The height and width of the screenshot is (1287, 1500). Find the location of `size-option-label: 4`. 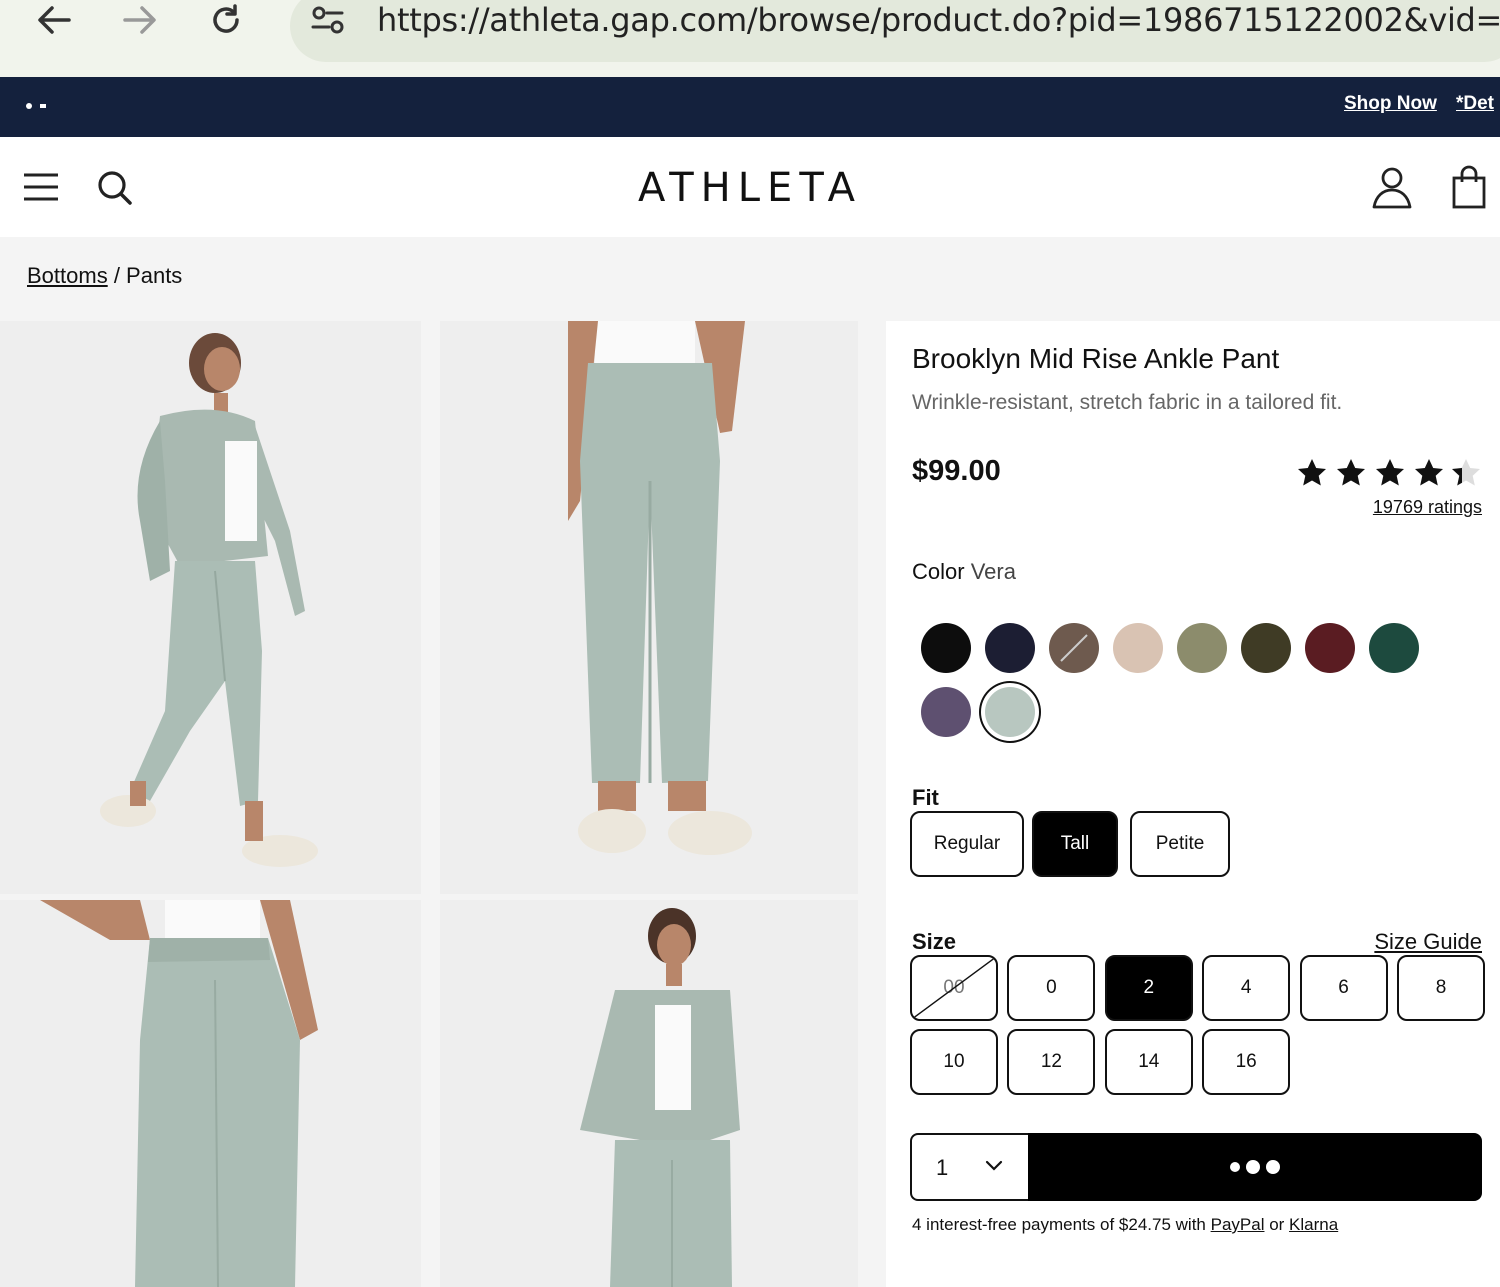

size-option-label: 4 is located at coordinates (1246, 987).